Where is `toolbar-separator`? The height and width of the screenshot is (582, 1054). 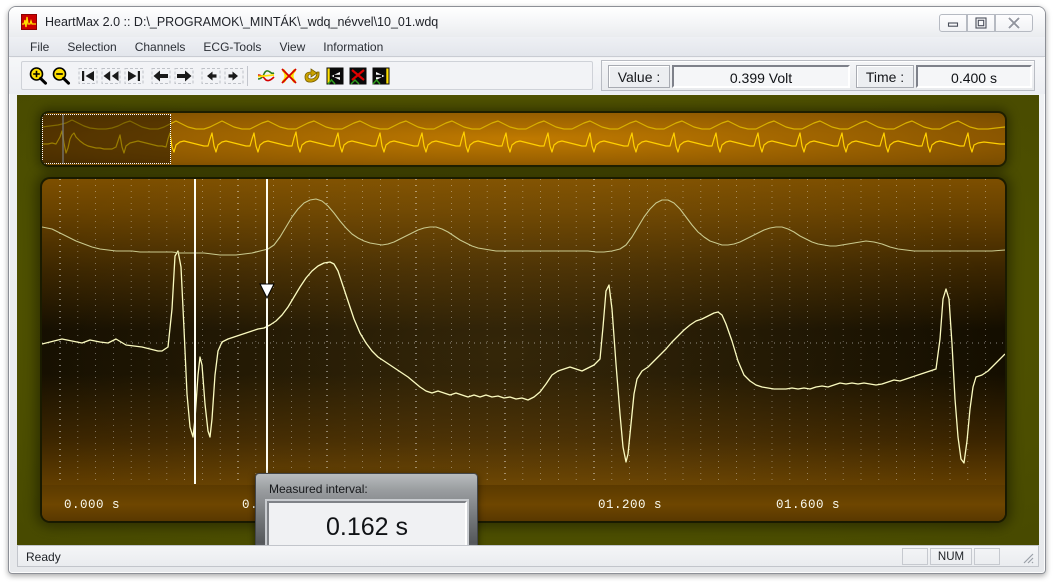
toolbar-separator is located at coordinates (247, 76).